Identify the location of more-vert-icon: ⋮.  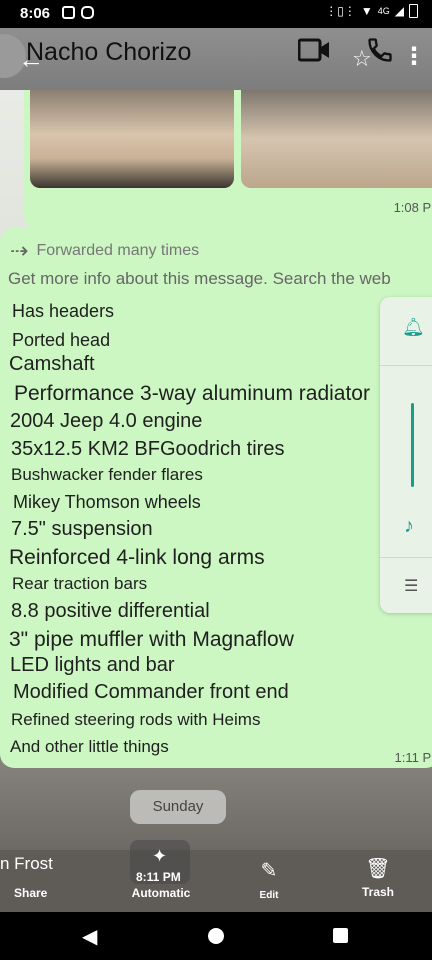
(414, 56).